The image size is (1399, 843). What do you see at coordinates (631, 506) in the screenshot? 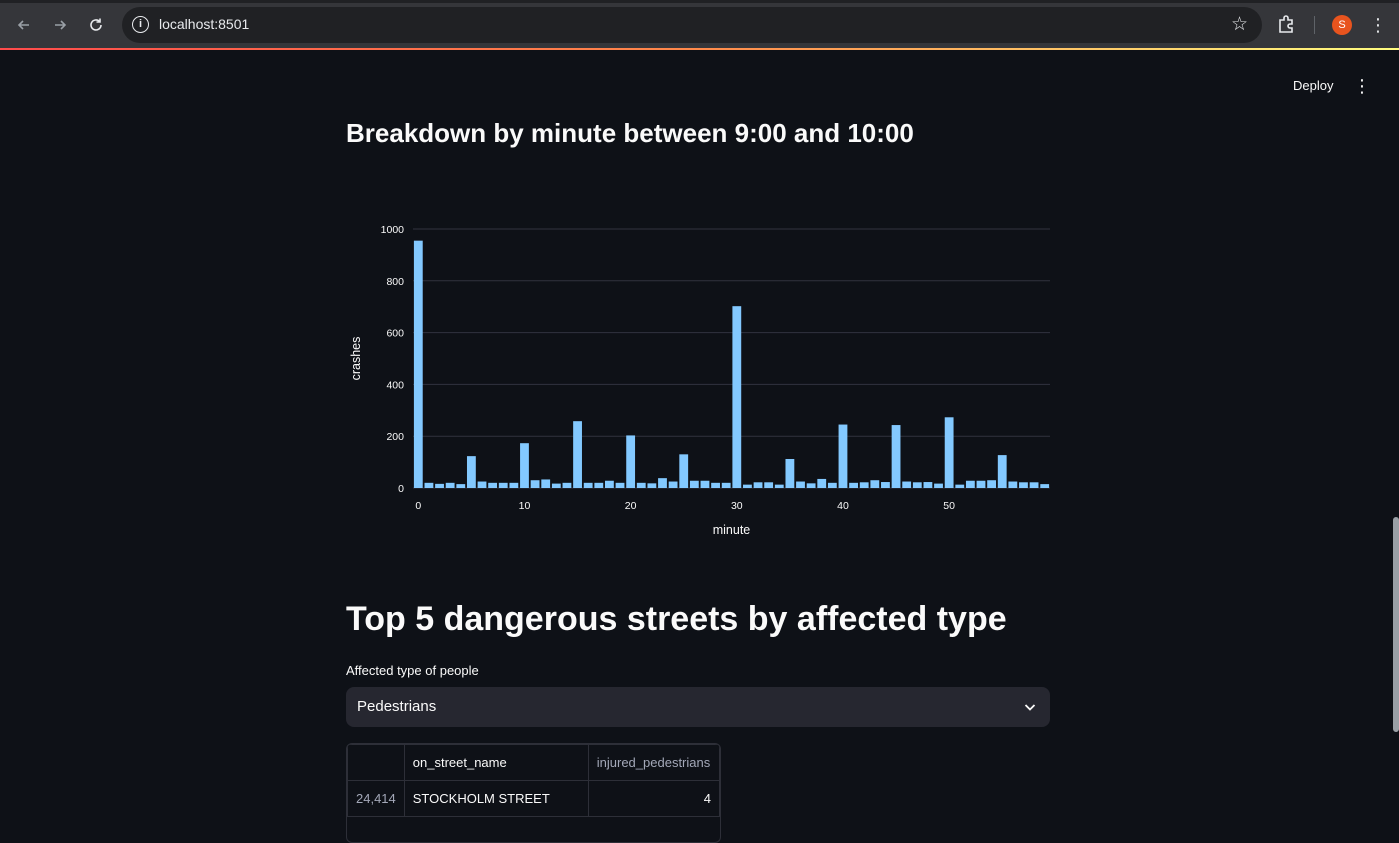
I see `x-tick-label: 20` at bounding box center [631, 506].